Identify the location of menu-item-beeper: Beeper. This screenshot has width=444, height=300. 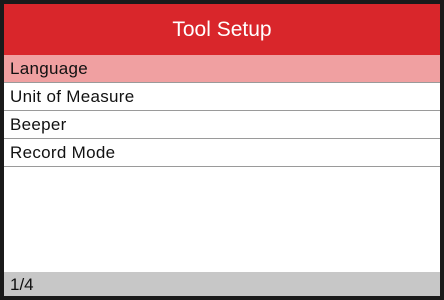
(222, 125).